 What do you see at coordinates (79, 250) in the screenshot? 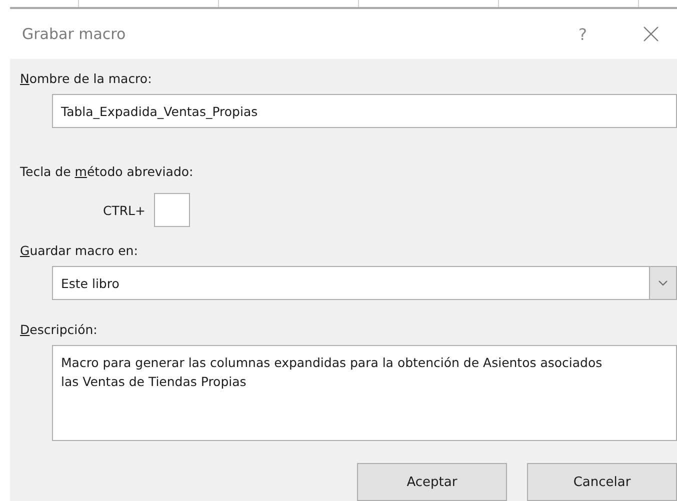
I see `field-label: Guardar macro en:` at bounding box center [79, 250].